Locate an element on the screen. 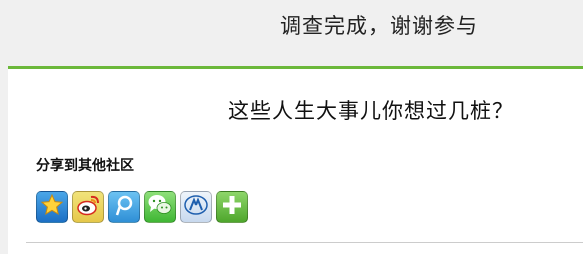 The width and height of the screenshot is (583, 254). weibo-icon is located at coordinates (88, 207).